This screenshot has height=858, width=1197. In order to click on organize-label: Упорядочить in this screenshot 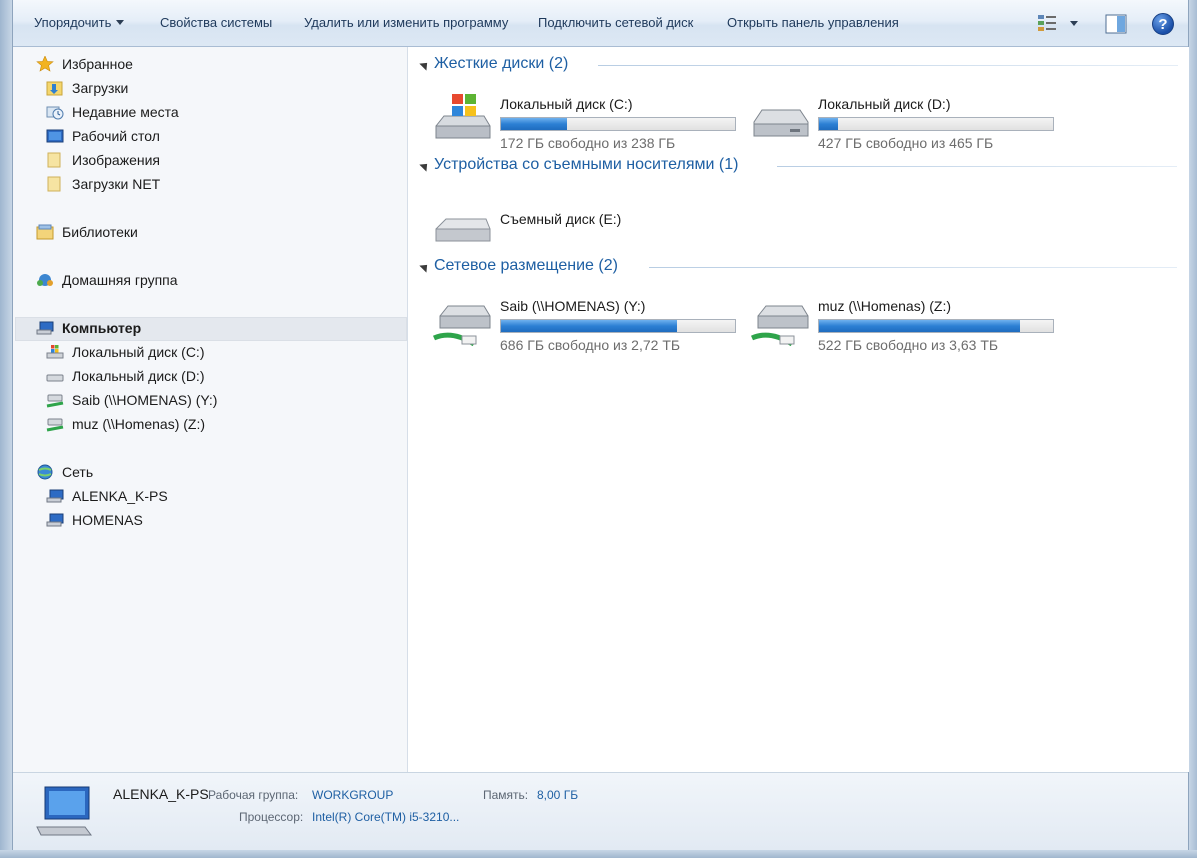, I will do `click(73, 22)`.